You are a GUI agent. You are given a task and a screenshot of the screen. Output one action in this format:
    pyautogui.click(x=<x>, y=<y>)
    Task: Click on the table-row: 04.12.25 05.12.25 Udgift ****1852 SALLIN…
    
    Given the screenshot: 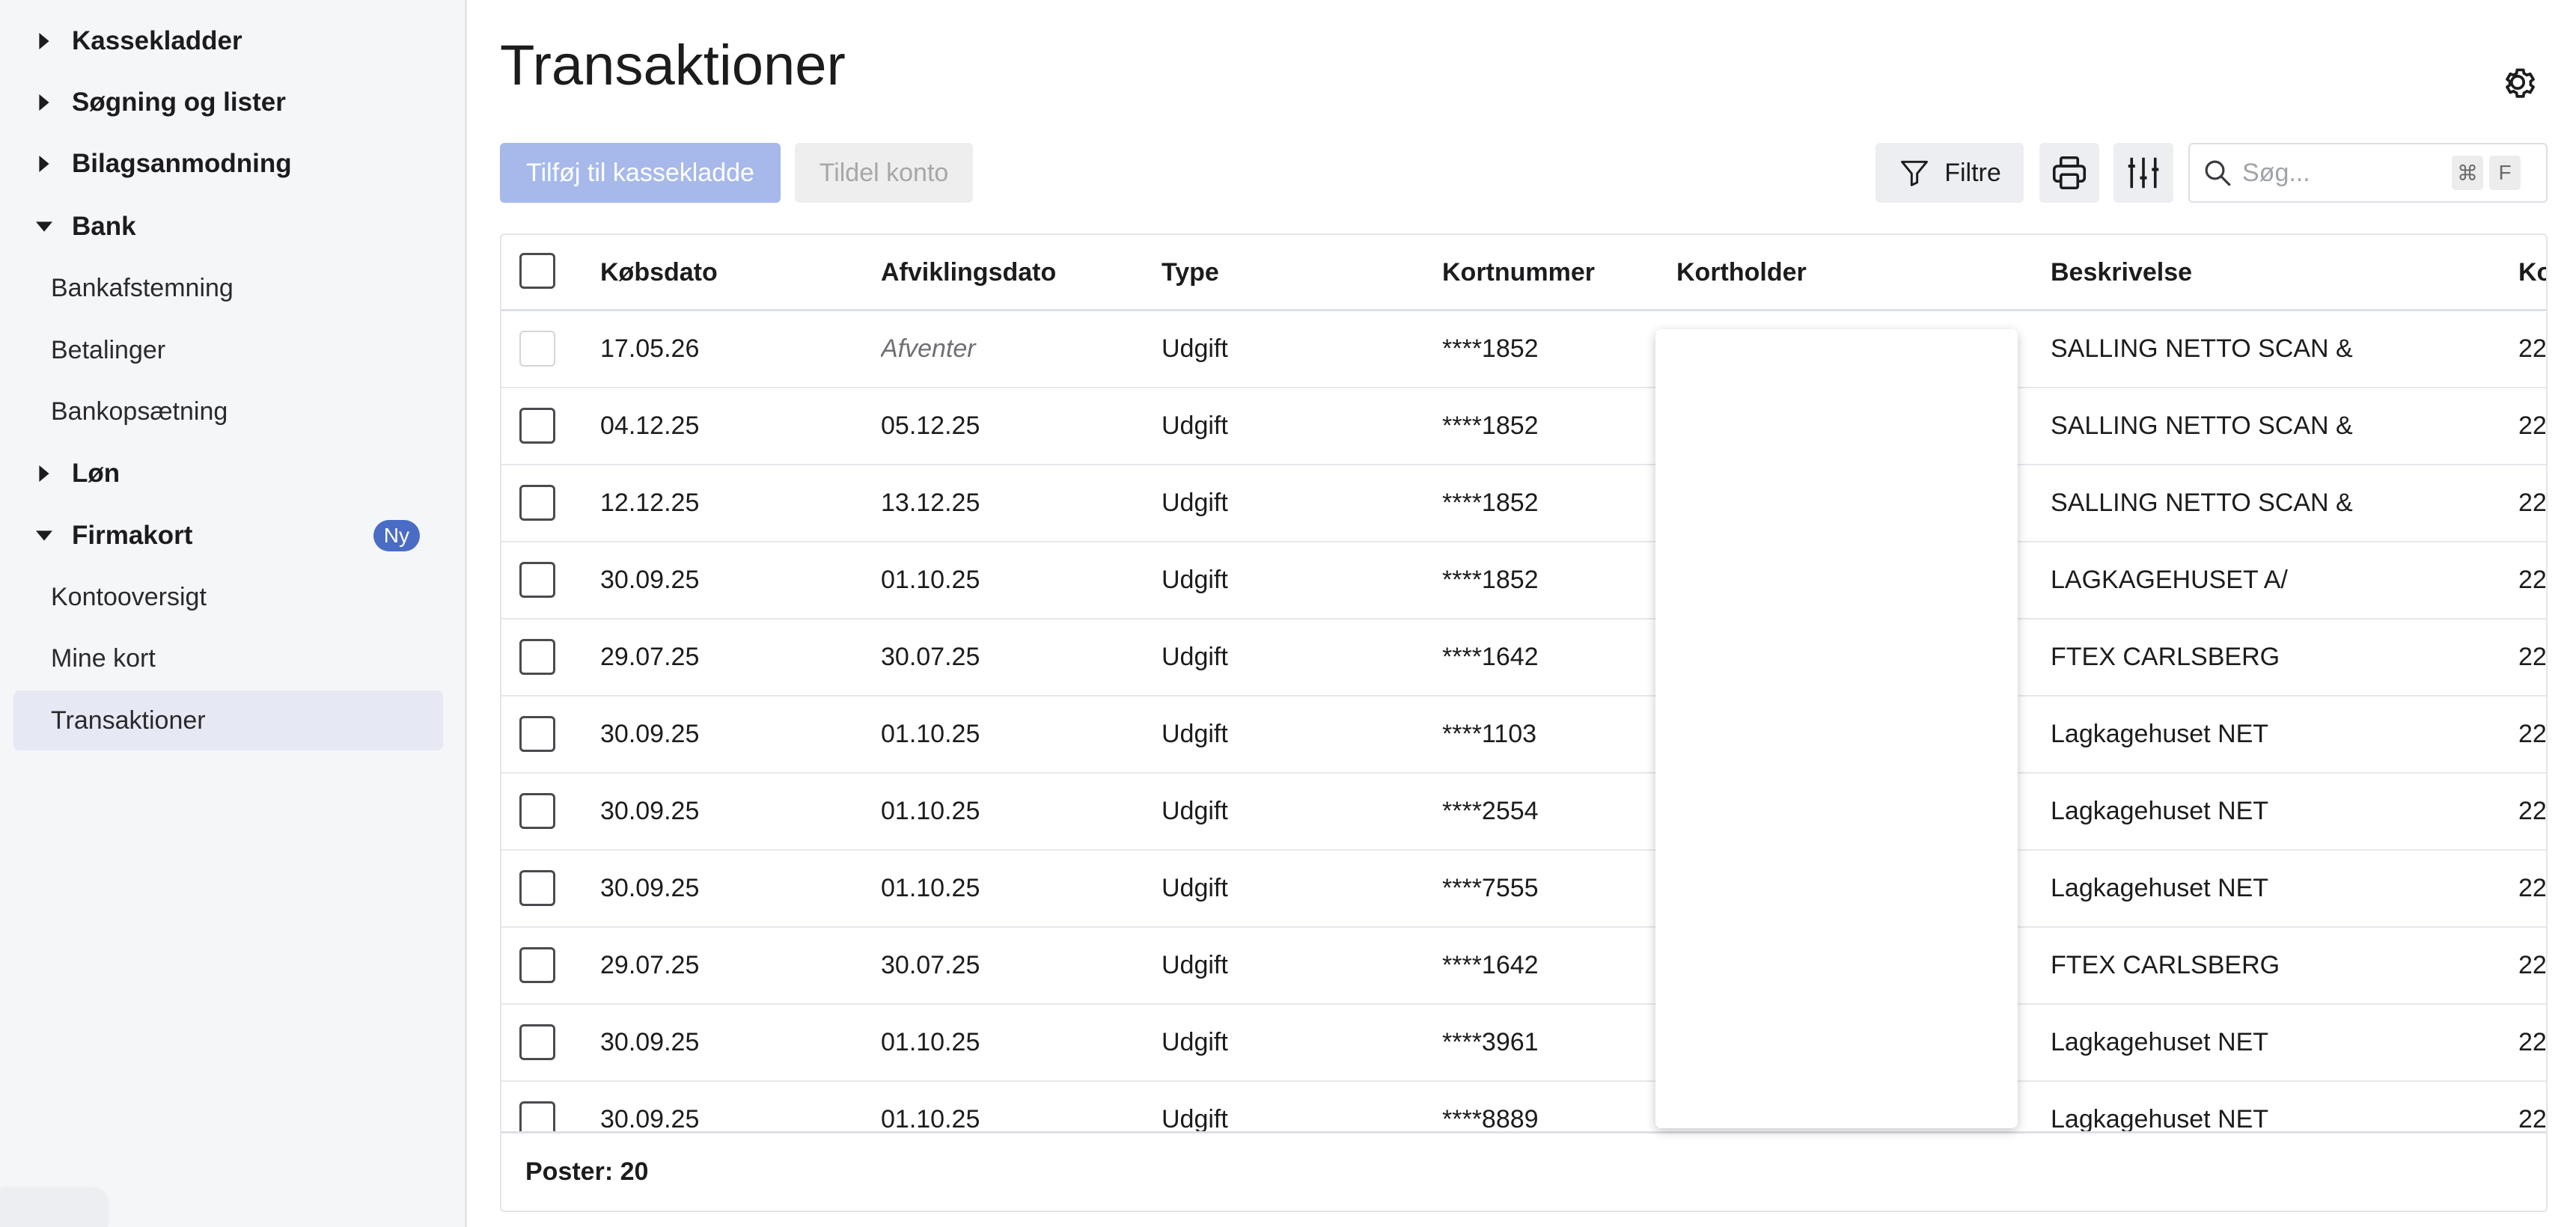 What is the action you would take?
    pyautogui.click(x=1523, y=426)
    